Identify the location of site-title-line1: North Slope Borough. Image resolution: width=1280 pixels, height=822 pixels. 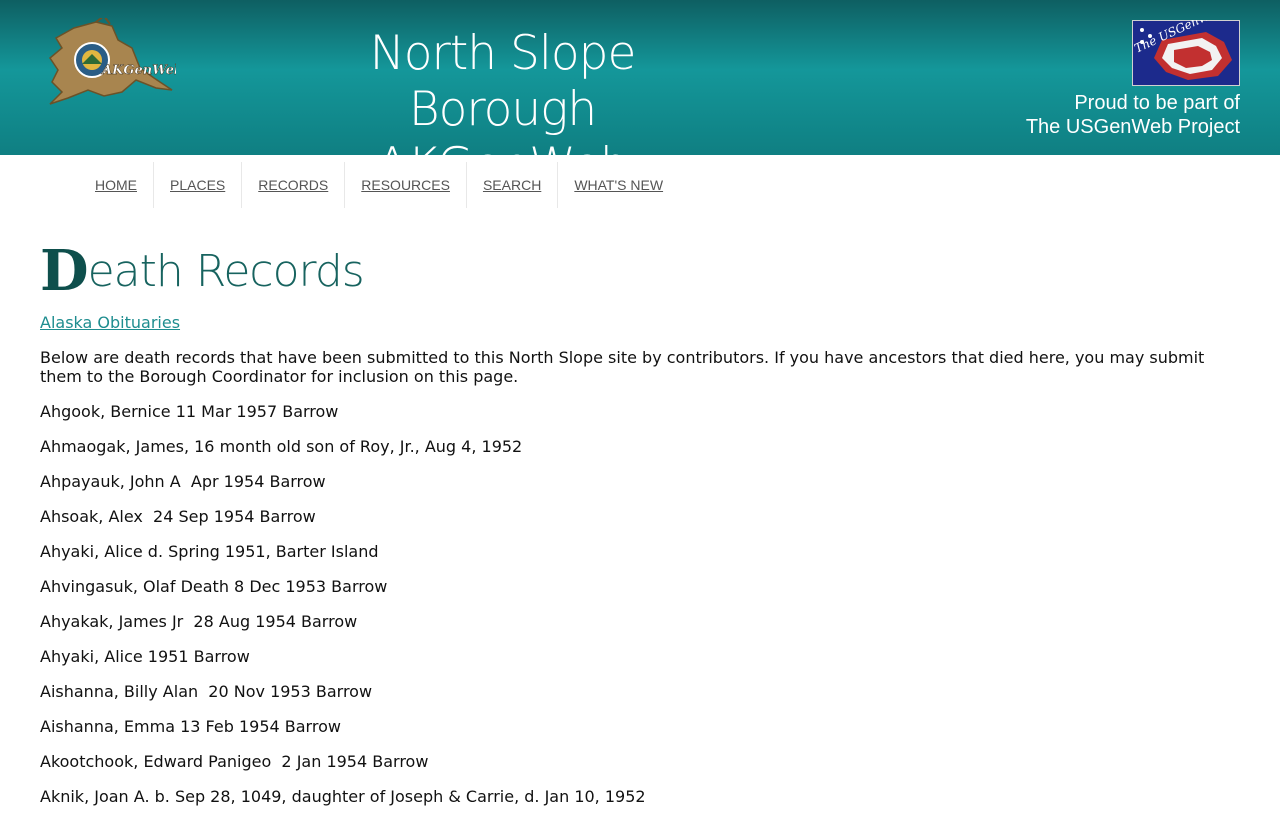
(503, 81).